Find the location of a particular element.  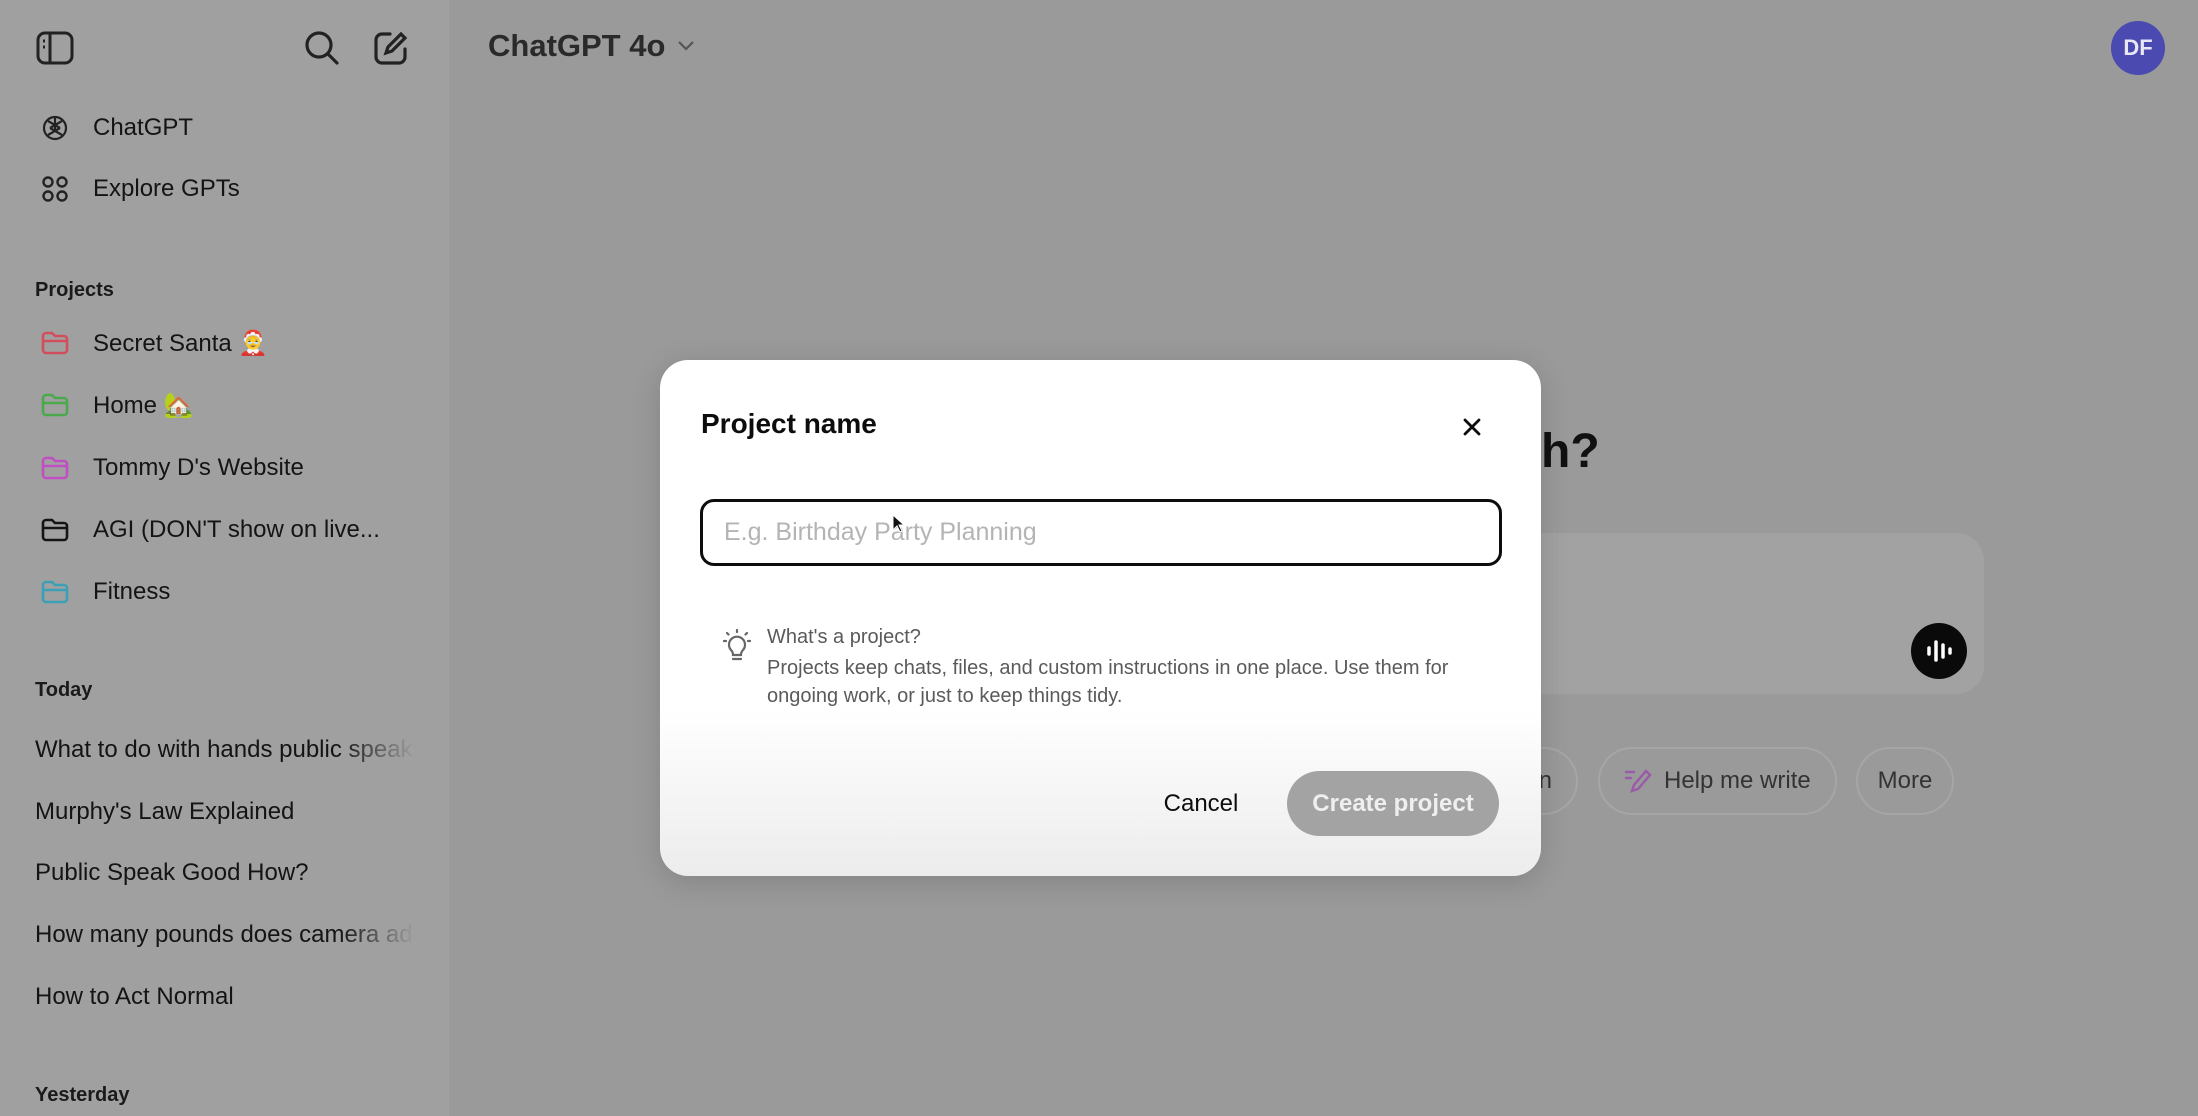

chat-item: Public Speak Good How? is located at coordinates (225, 873).